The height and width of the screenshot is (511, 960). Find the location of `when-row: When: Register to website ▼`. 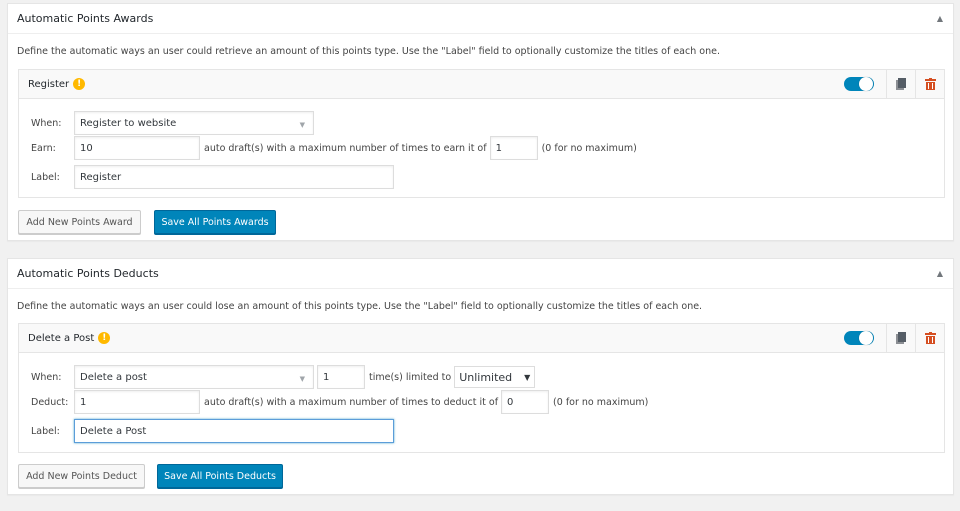

when-row: When: Register to website ▼ is located at coordinates (166, 123).